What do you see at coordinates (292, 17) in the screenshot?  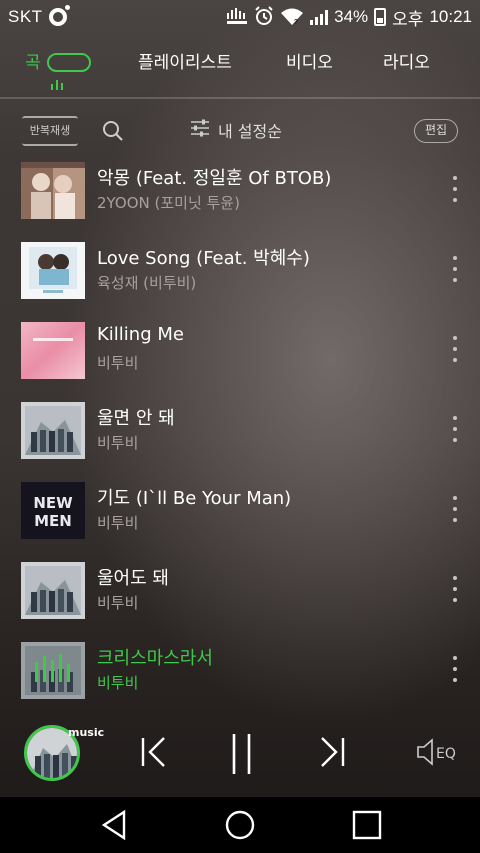 I see `wifi-icon: ?` at bounding box center [292, 17].